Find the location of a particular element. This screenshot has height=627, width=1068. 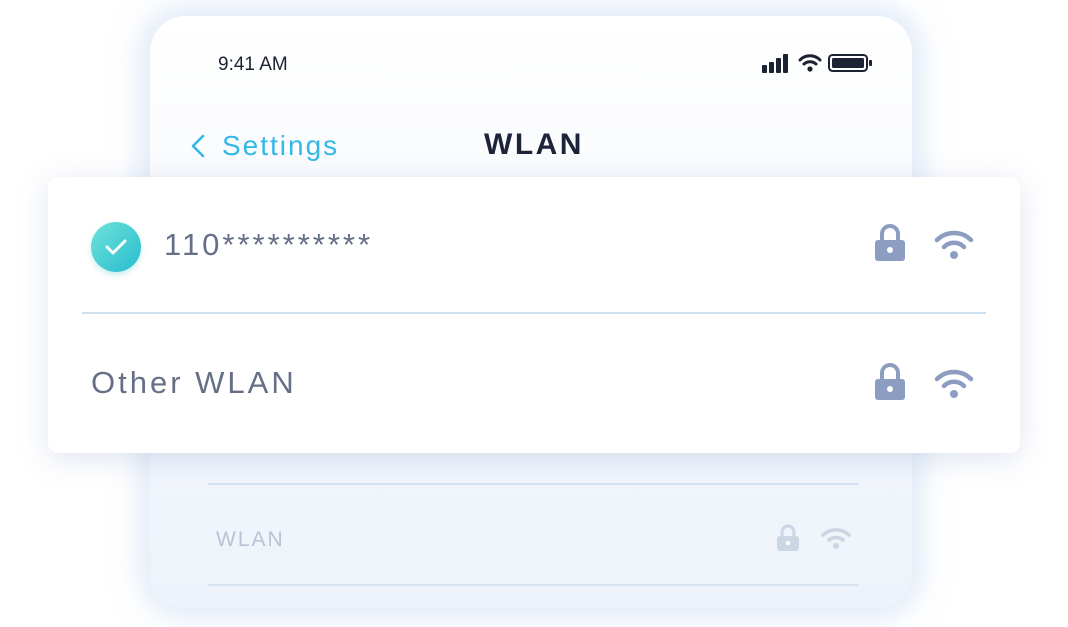

page-title: WLAN is located at coordinates (534, 144).